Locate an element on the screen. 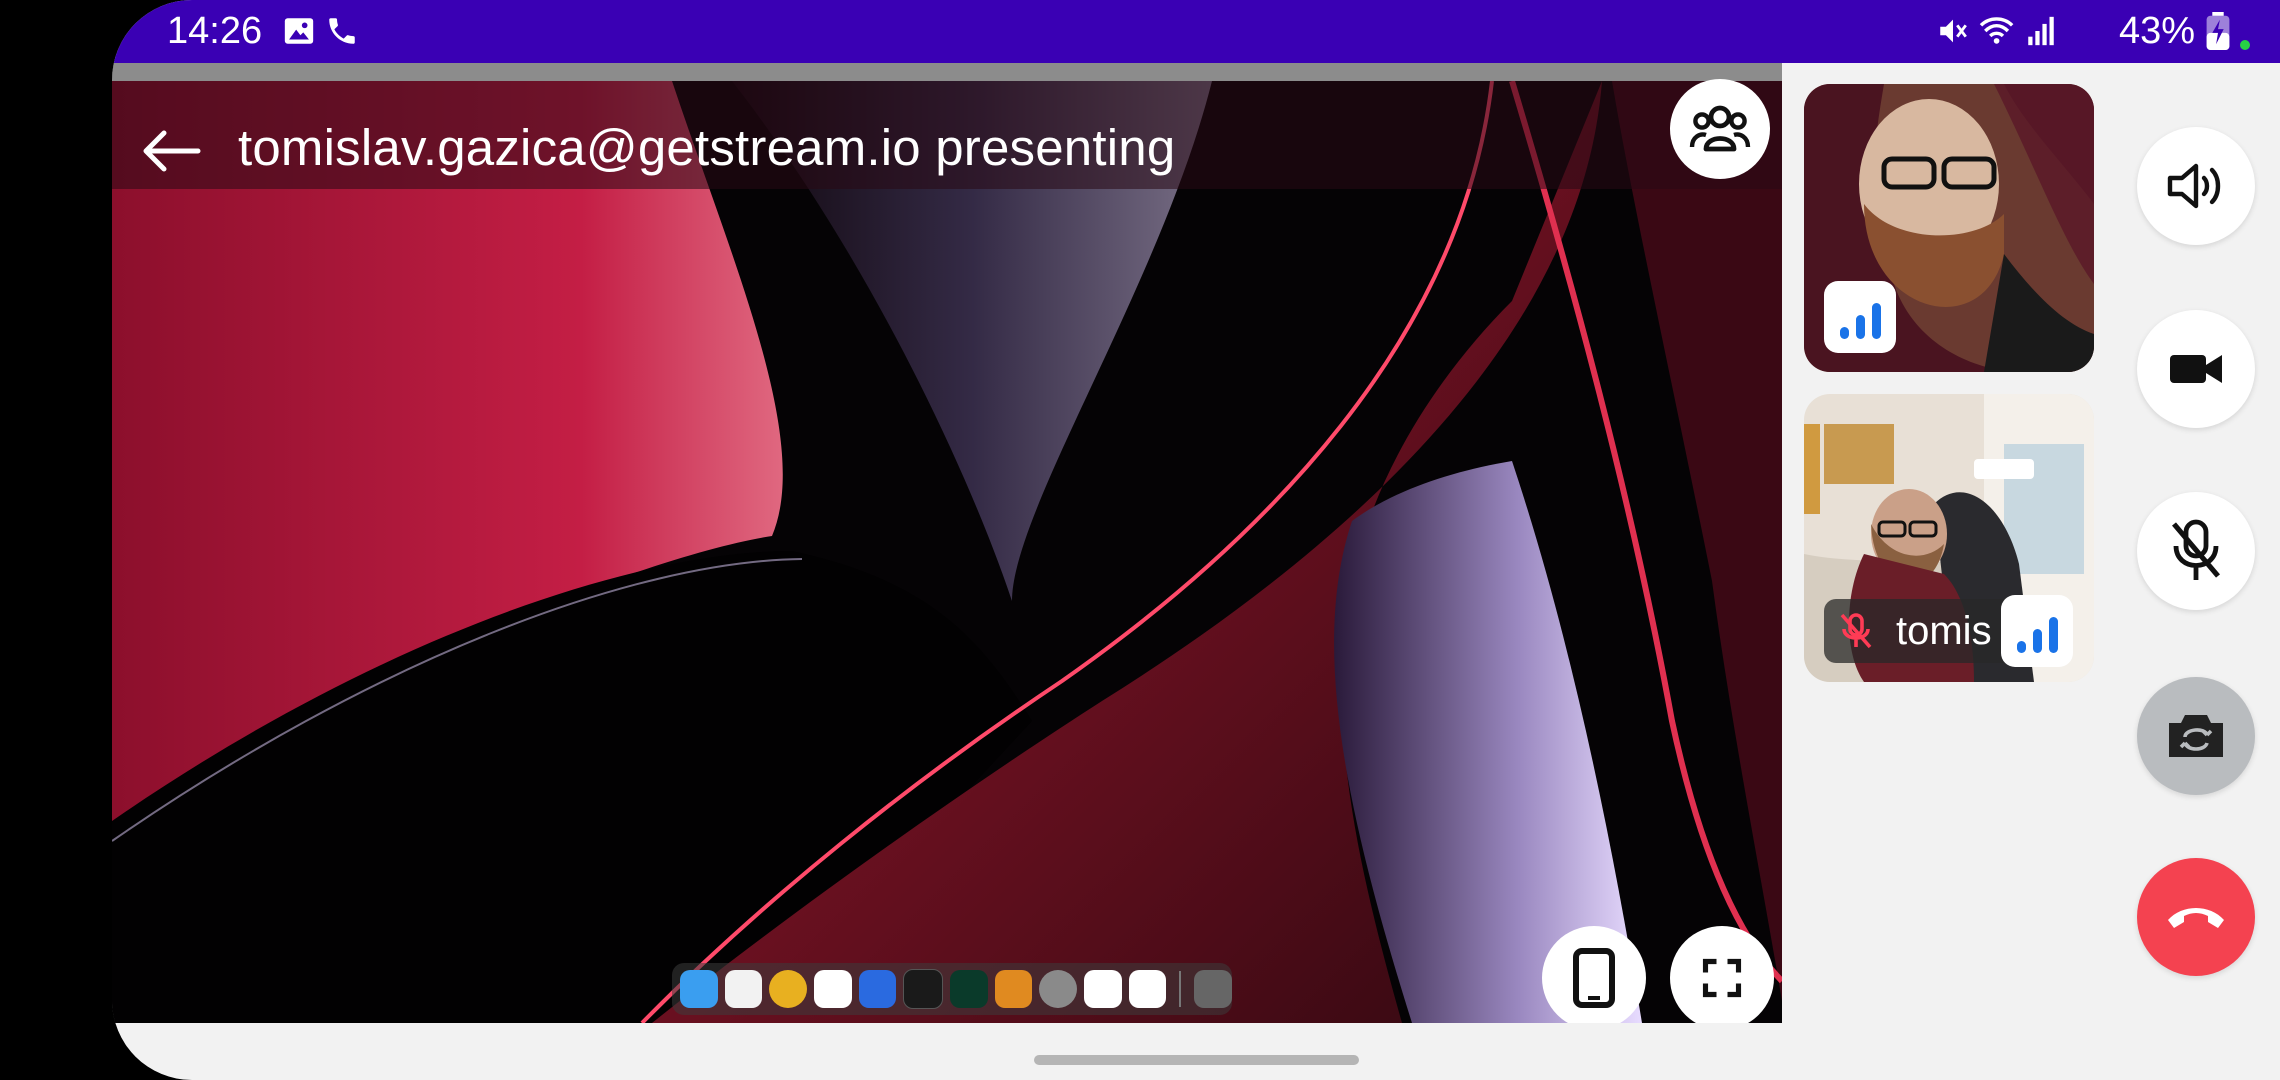 The image size is (2280, 1080). phone-portrait-icon is located at coordinates (1594, 978).